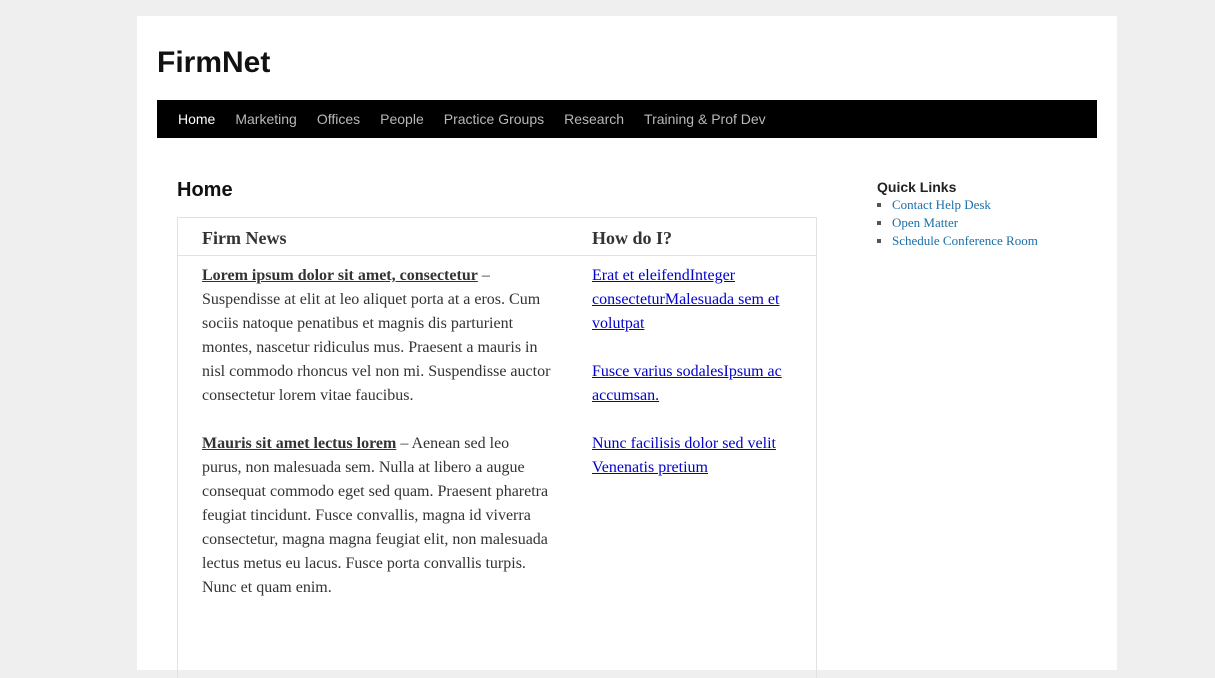 This screenshot has height=678, width=1215. What do you see at coordinates (497, 255) in the screenshot?
I see `header-divider` at bounding box center [497, 255].